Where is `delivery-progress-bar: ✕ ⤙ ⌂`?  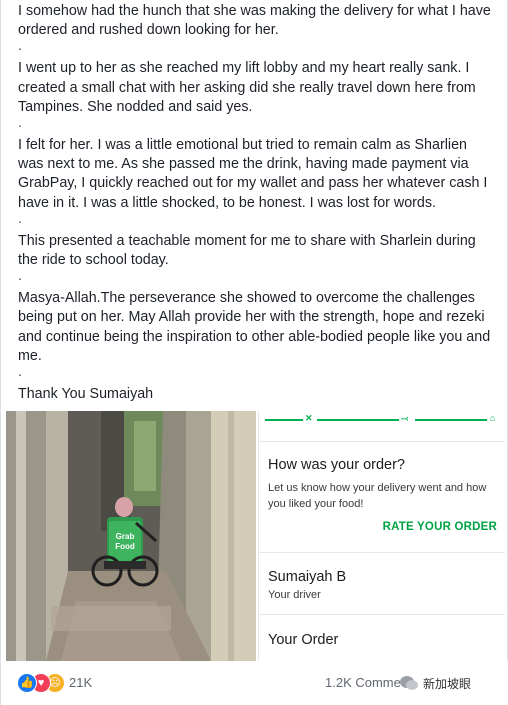 delivery-progress-bar: ✕ ⤙ ⌂ is located at coordinates (381, 419).